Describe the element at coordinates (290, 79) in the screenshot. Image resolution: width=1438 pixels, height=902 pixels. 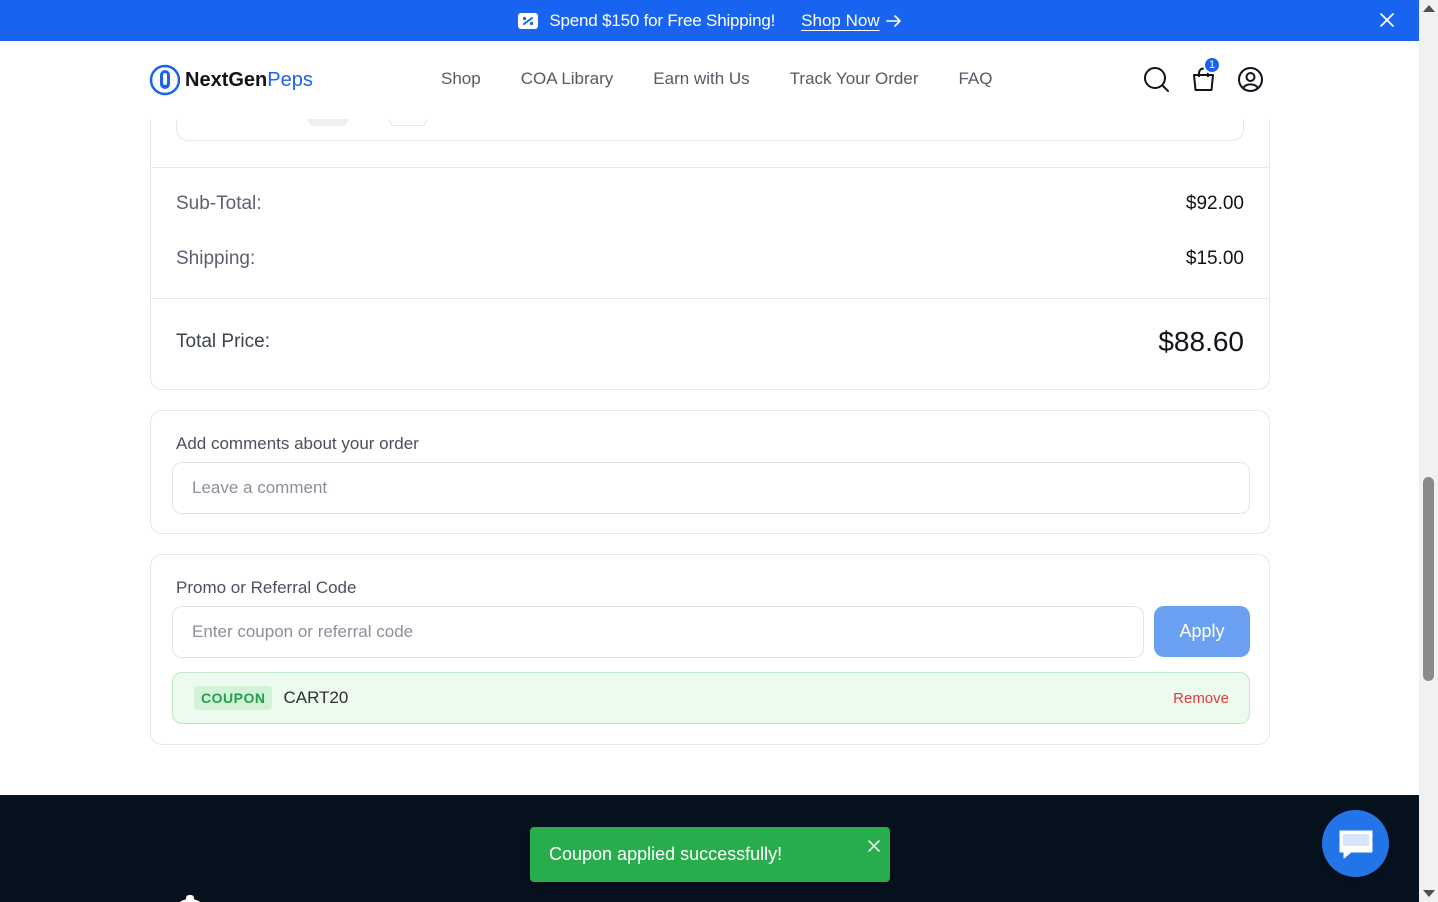
I see `brand-name-part2: Peps` at that location.